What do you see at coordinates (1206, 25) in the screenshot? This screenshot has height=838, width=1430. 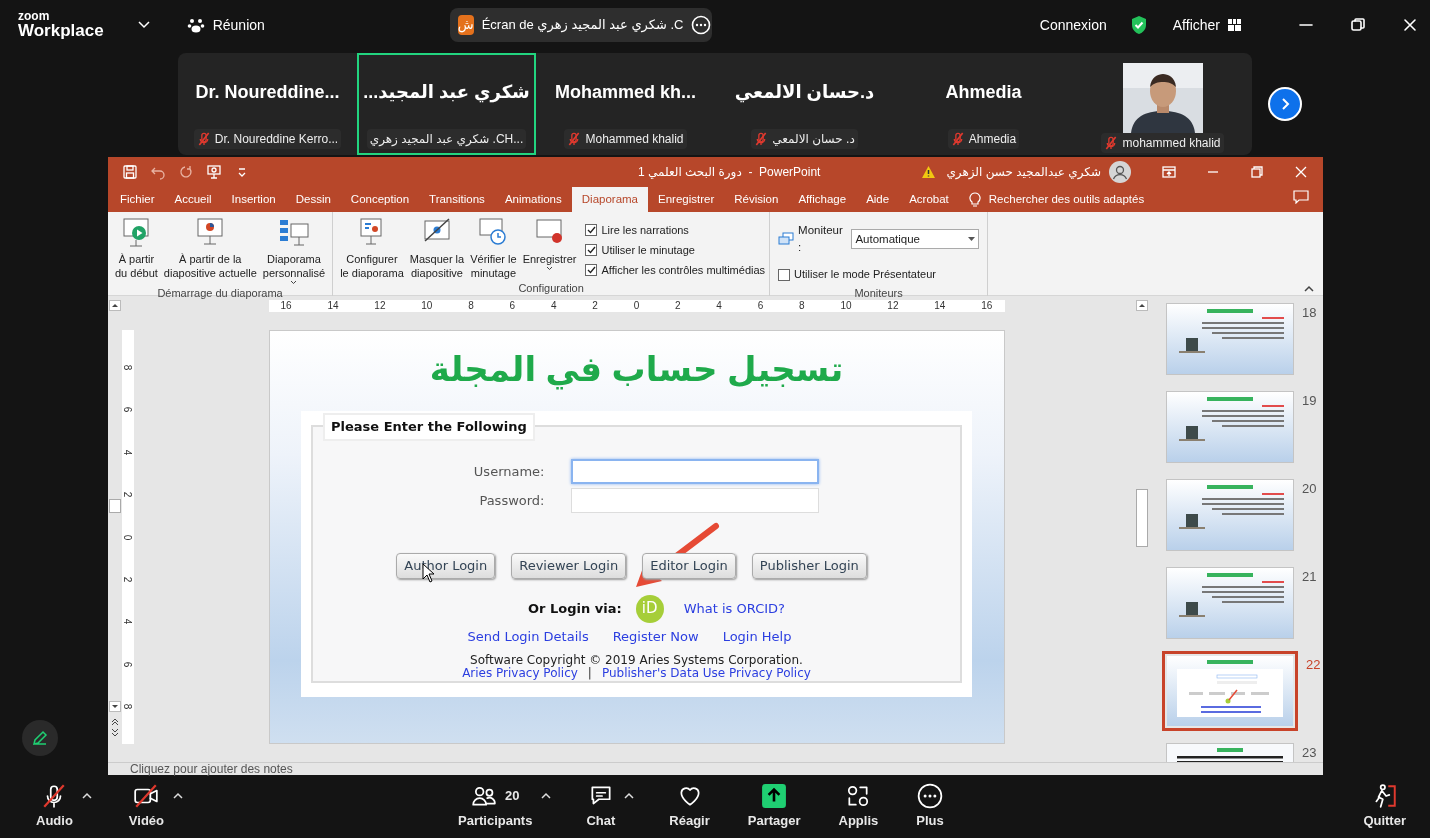 I see `view-button: Afficher` at bounding box center [1206, 25].